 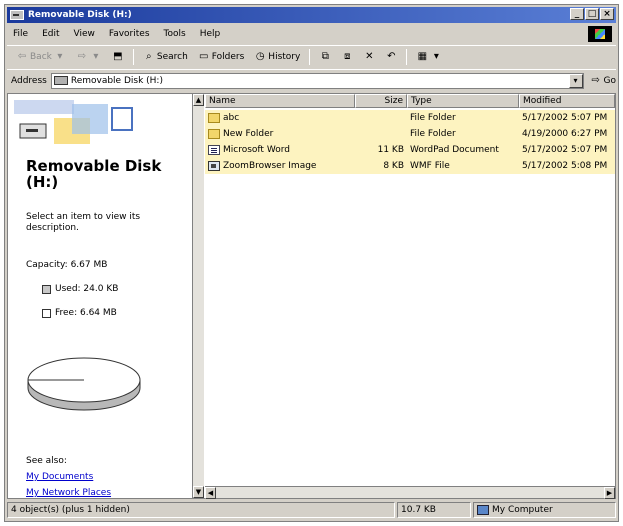 What do you see at coordinates (393, 166) in the screenshot?
I see `file-size: 8 KB` at bounding box center [393, 166].